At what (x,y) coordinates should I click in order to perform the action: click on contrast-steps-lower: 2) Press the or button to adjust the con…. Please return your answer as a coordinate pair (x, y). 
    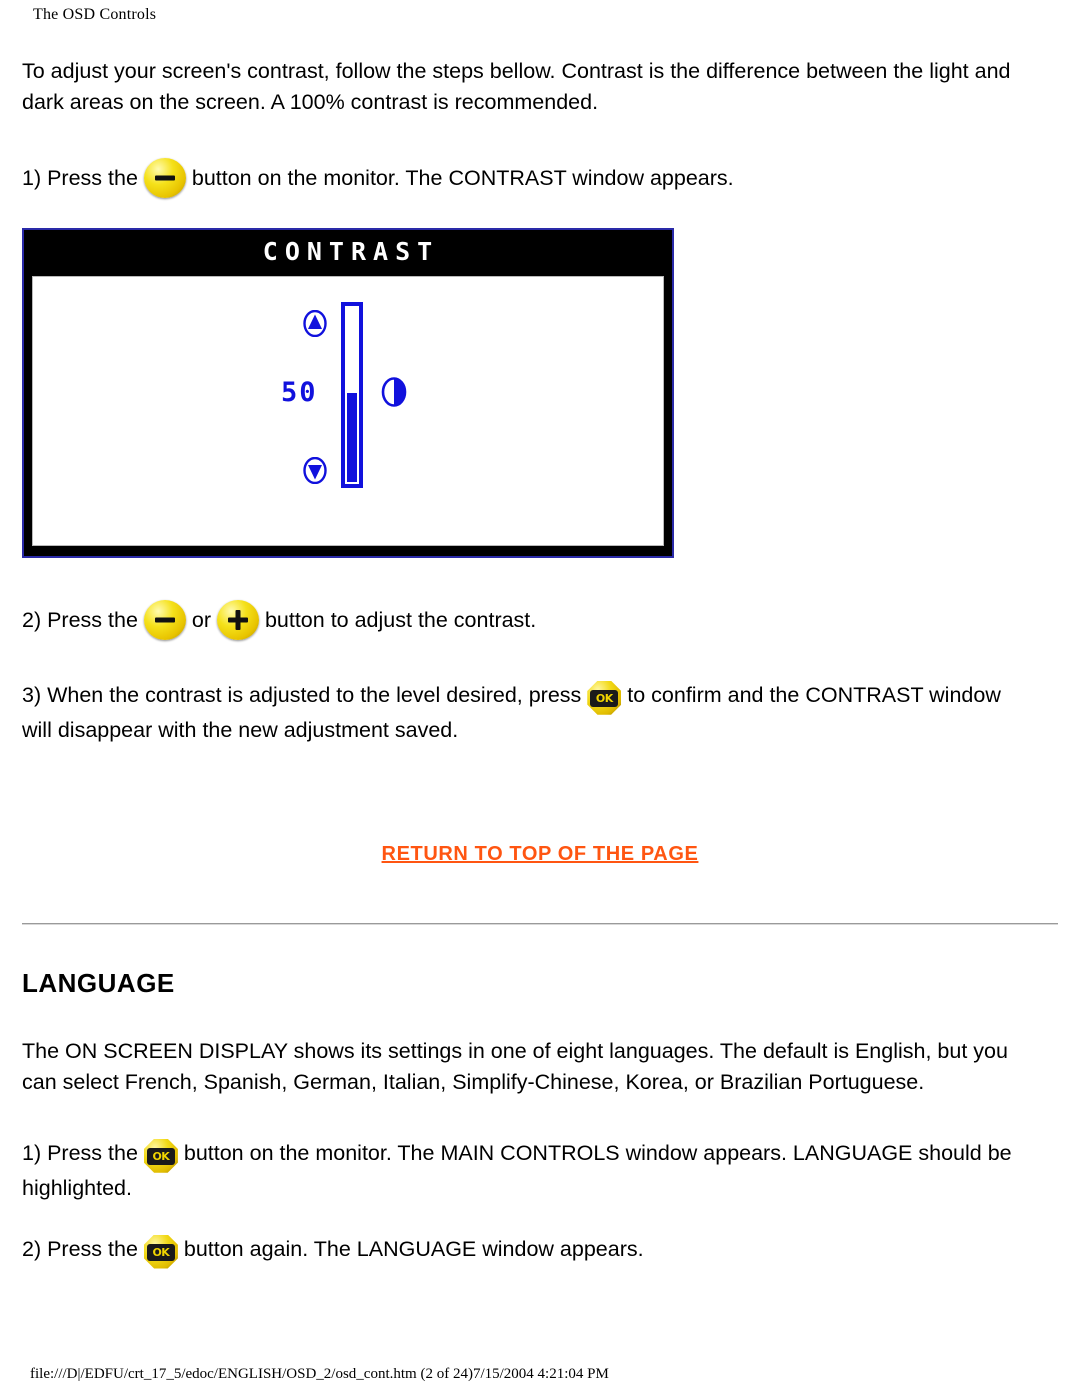
    Looking at the image, I should click on (522, 673).